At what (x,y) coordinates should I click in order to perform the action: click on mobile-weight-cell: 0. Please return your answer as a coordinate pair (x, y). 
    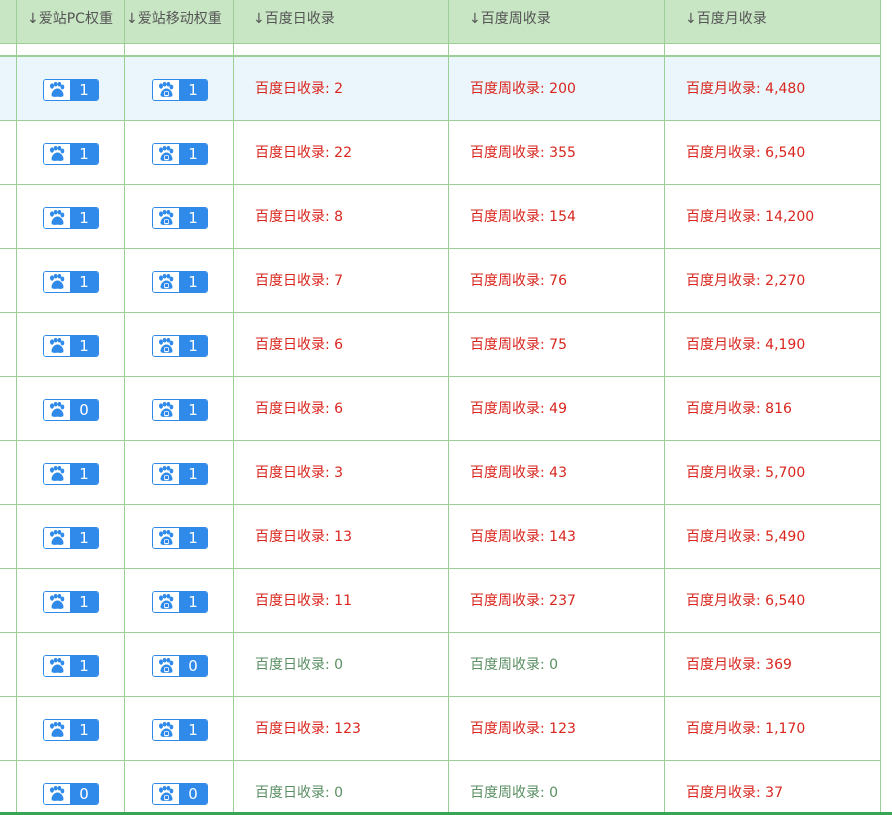
    Looking at the image, I should click on (178, 665).